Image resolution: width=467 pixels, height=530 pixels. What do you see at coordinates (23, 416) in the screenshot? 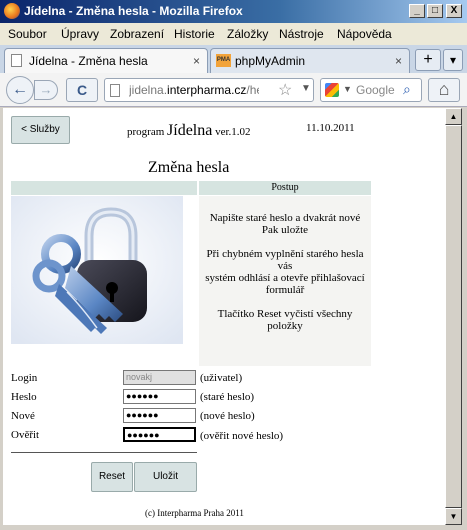
I see `new-password-label: Nové` at bounding box center [23, 416].